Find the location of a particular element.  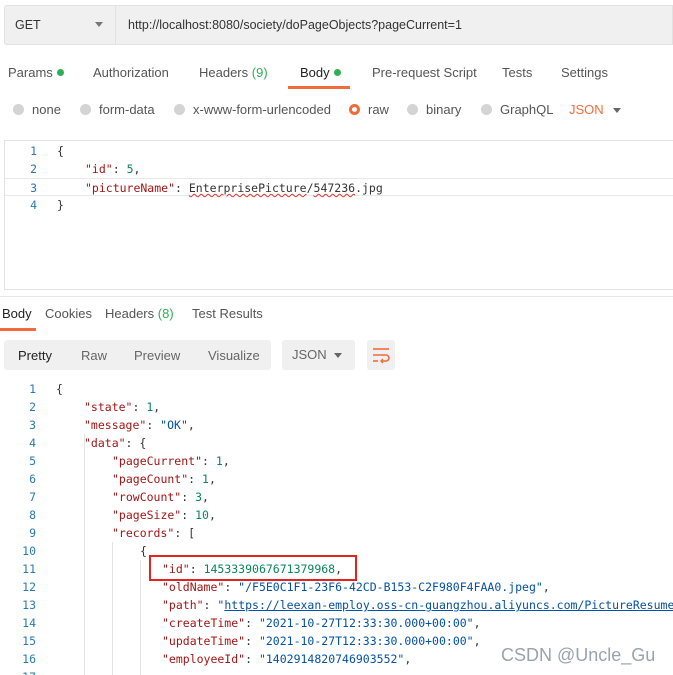

radio-raw: raw is located at coordinates (369, 109).